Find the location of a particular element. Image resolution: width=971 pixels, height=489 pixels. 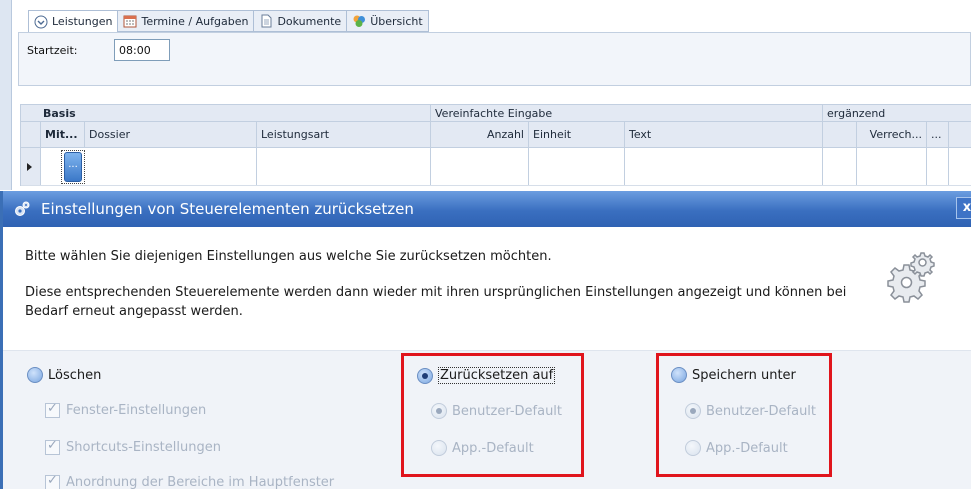

tab-termine-aufgaben: Termine / Aufgaben is located at coordinates (186, 21).